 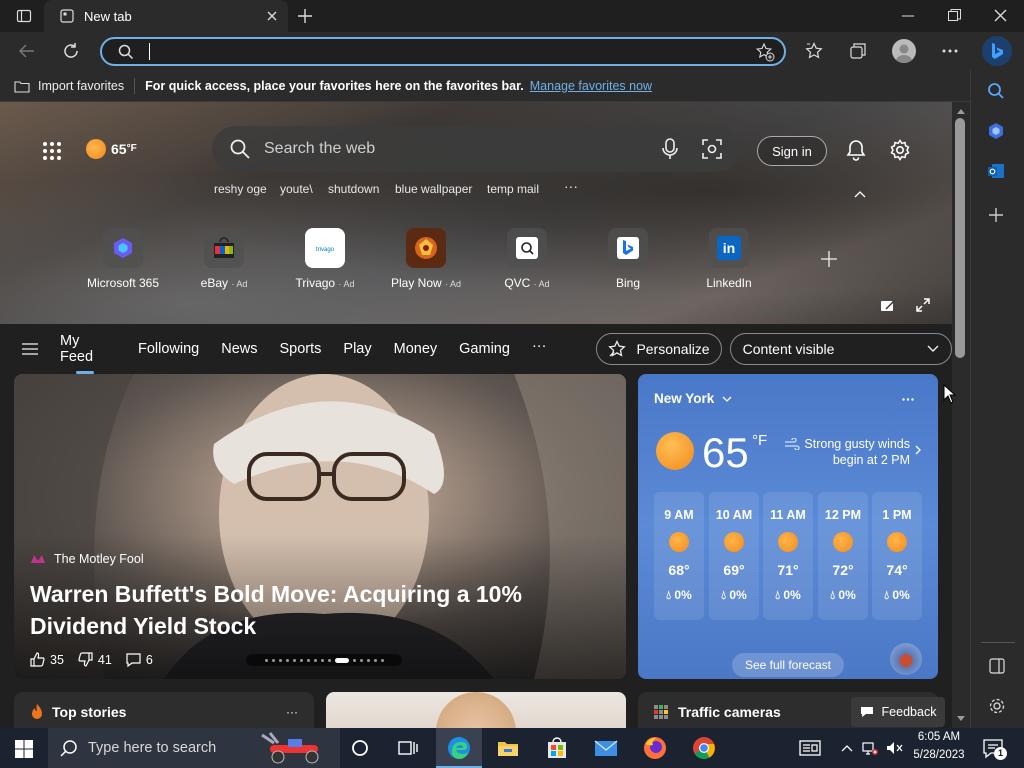 I want to click on suggestions-more-button: ···, so click(x=571, y=186).